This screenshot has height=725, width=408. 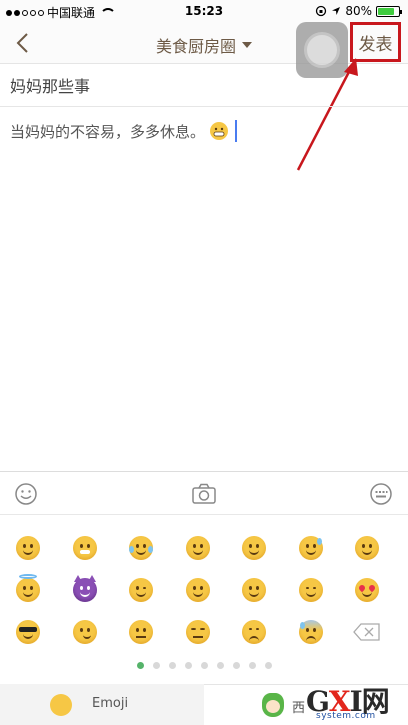 I want to click on yum-face-emoji, so click(x=254, y=590).